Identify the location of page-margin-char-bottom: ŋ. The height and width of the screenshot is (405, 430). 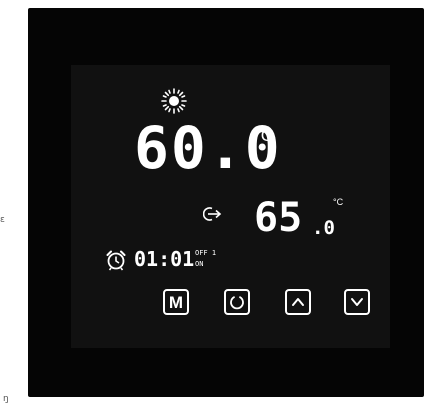
(6, 399).